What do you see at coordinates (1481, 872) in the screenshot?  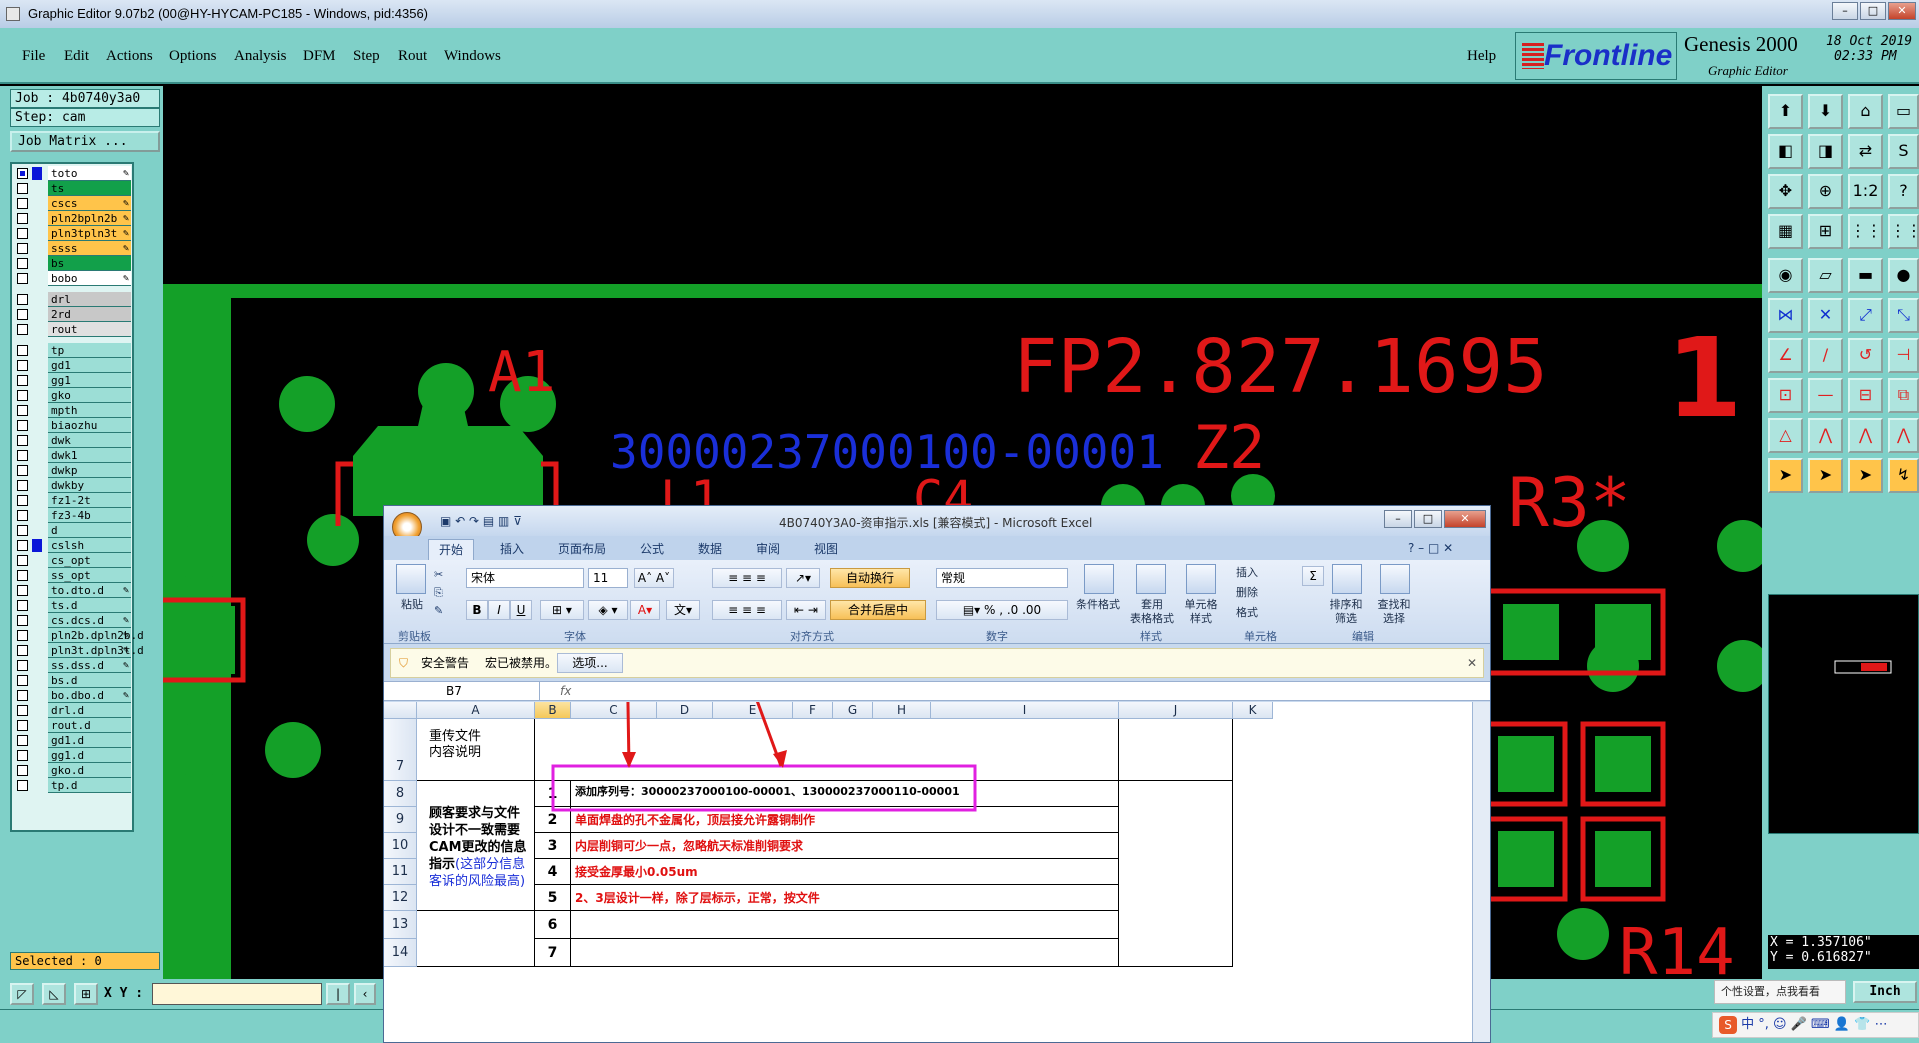 I see `vertical-scrollbar` at bounding box center [1481, 872].